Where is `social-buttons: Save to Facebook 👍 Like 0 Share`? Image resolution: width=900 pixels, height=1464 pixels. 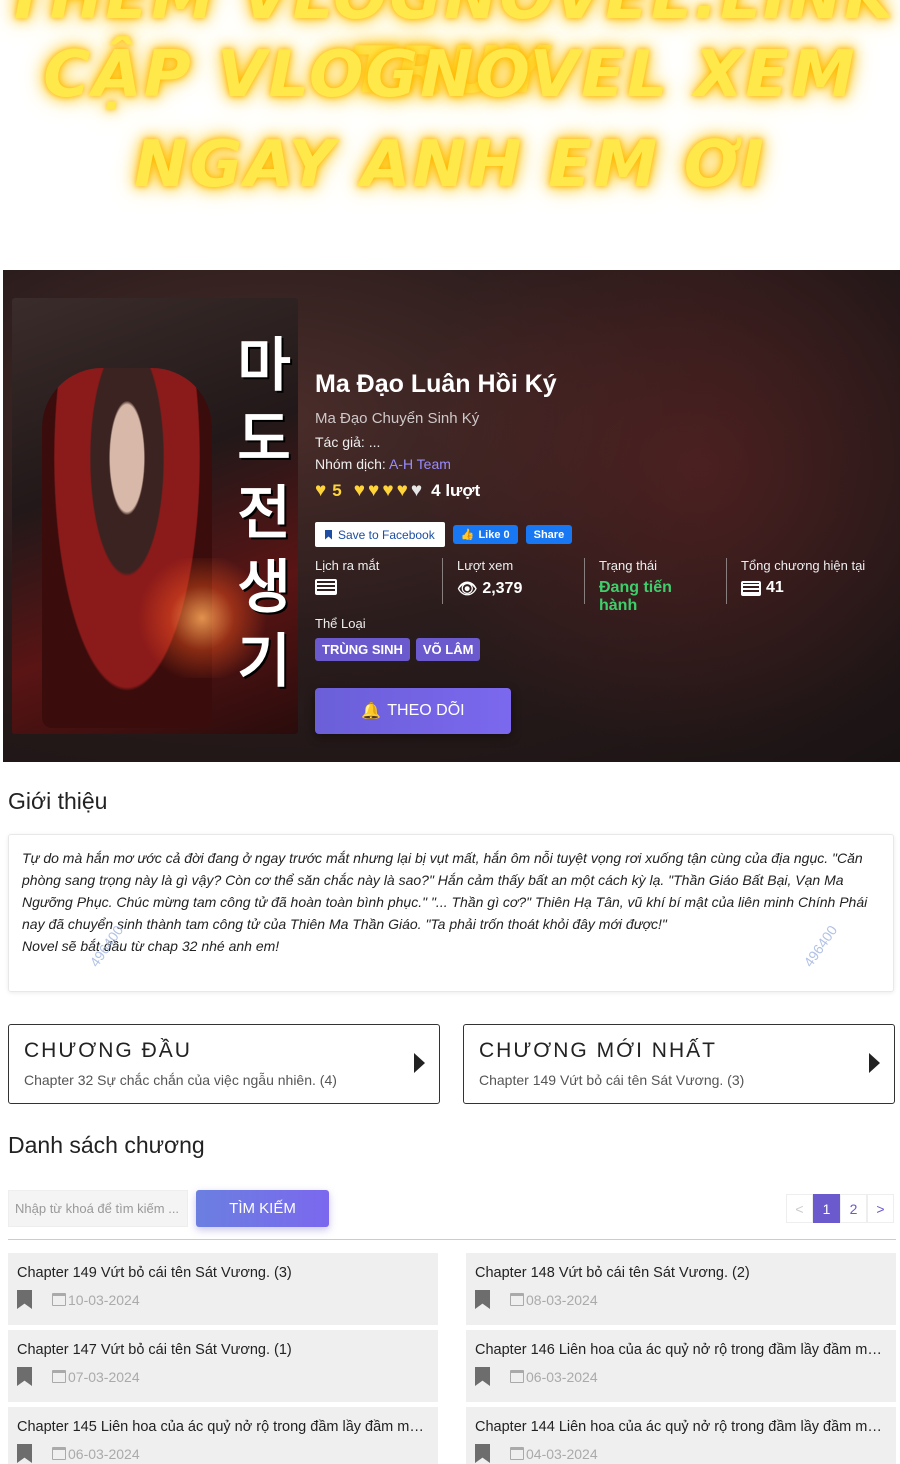
social-buttons: Save to Facebook 👍 Like 0 Share is located at coordinates (444, 534).